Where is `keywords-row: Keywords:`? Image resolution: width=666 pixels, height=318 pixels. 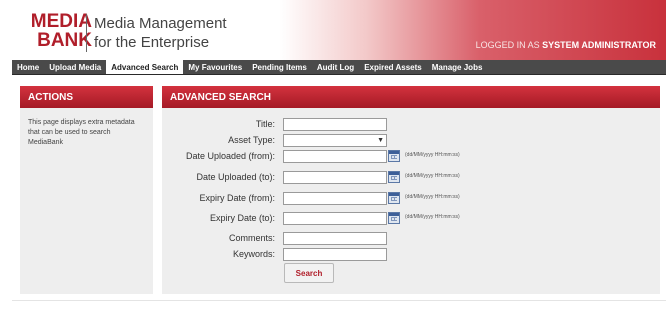 keywords-row: Keywords: is located at coordinates (411, 254).